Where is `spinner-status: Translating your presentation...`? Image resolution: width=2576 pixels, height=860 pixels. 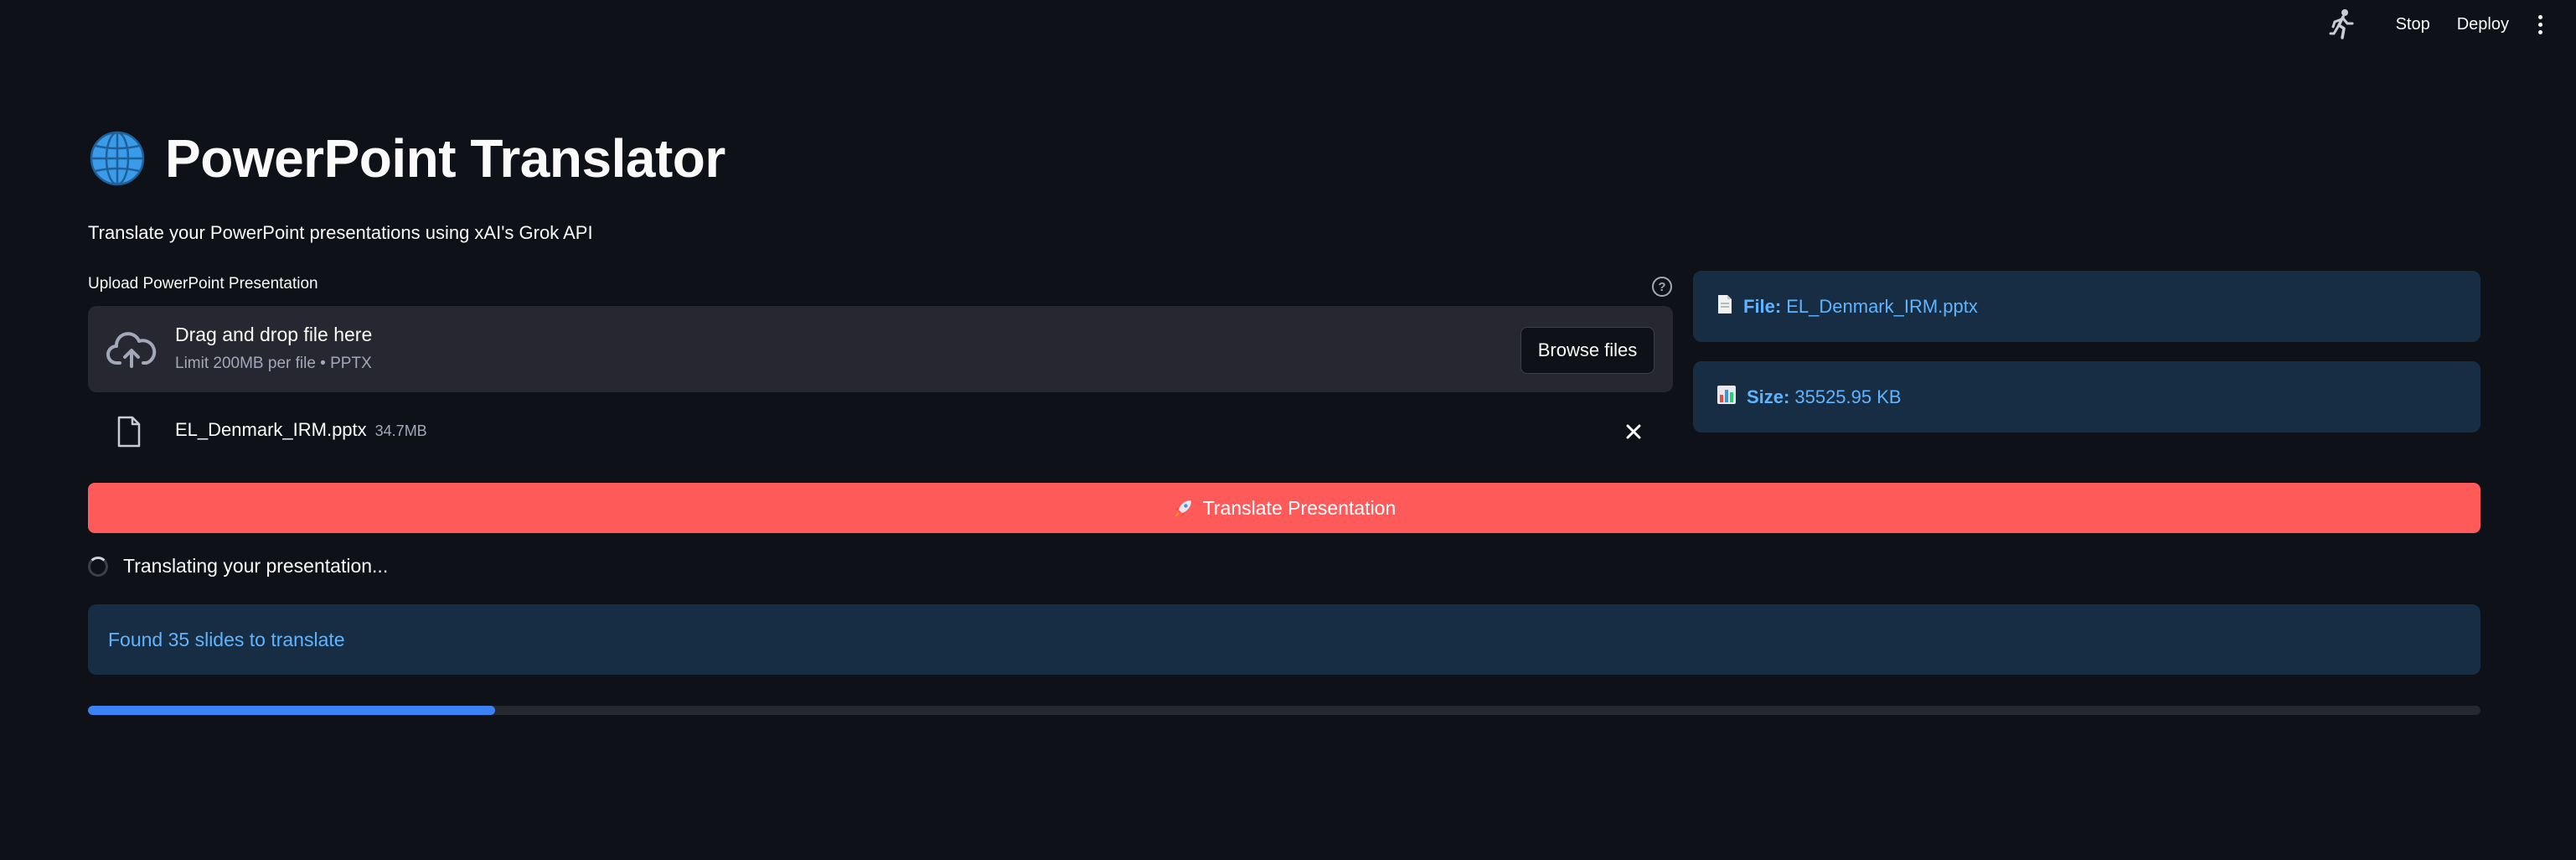 spinner-status: Translating your presentation... is located at coordinates (238, 566).